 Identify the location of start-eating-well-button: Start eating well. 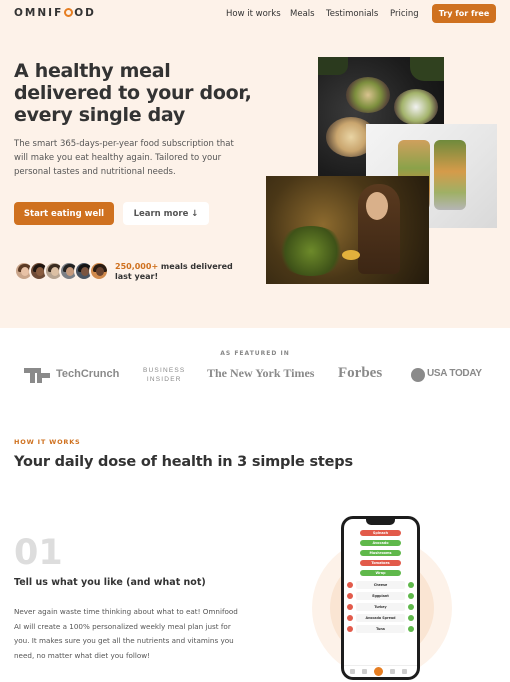
(64, 213).